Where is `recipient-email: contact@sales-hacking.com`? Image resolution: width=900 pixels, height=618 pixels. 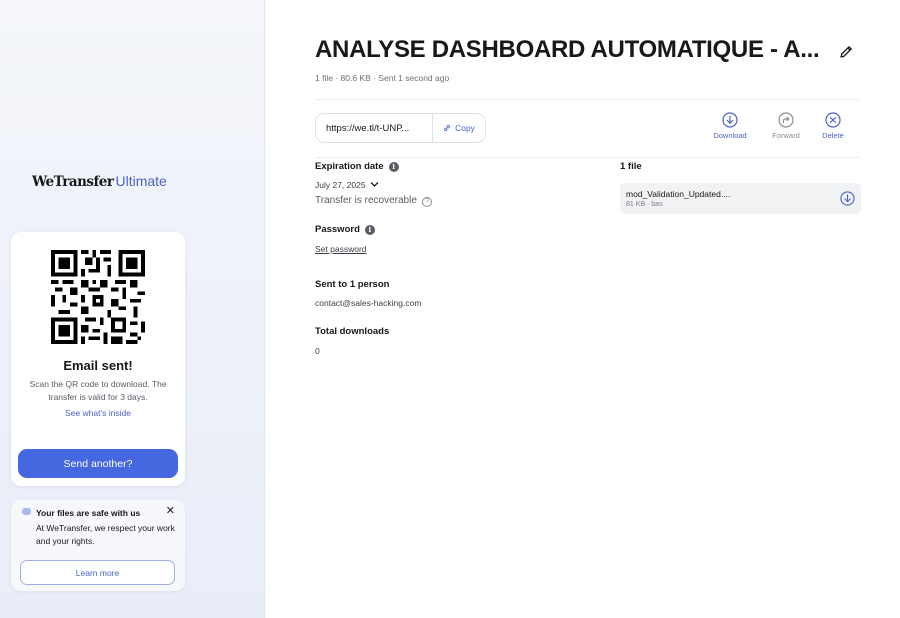
recipient-email: contact@sales-hacking.com is located at coordinates (368, 303).